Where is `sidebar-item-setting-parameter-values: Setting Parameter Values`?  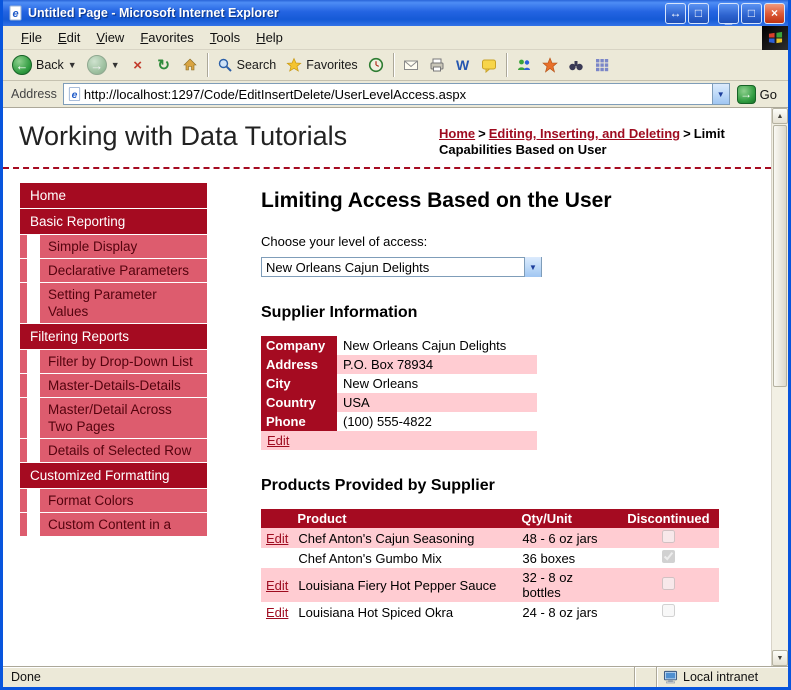
sidebar-item-setting-parameter-values: Setting Parameter Values is located at coordinates (113, 303).